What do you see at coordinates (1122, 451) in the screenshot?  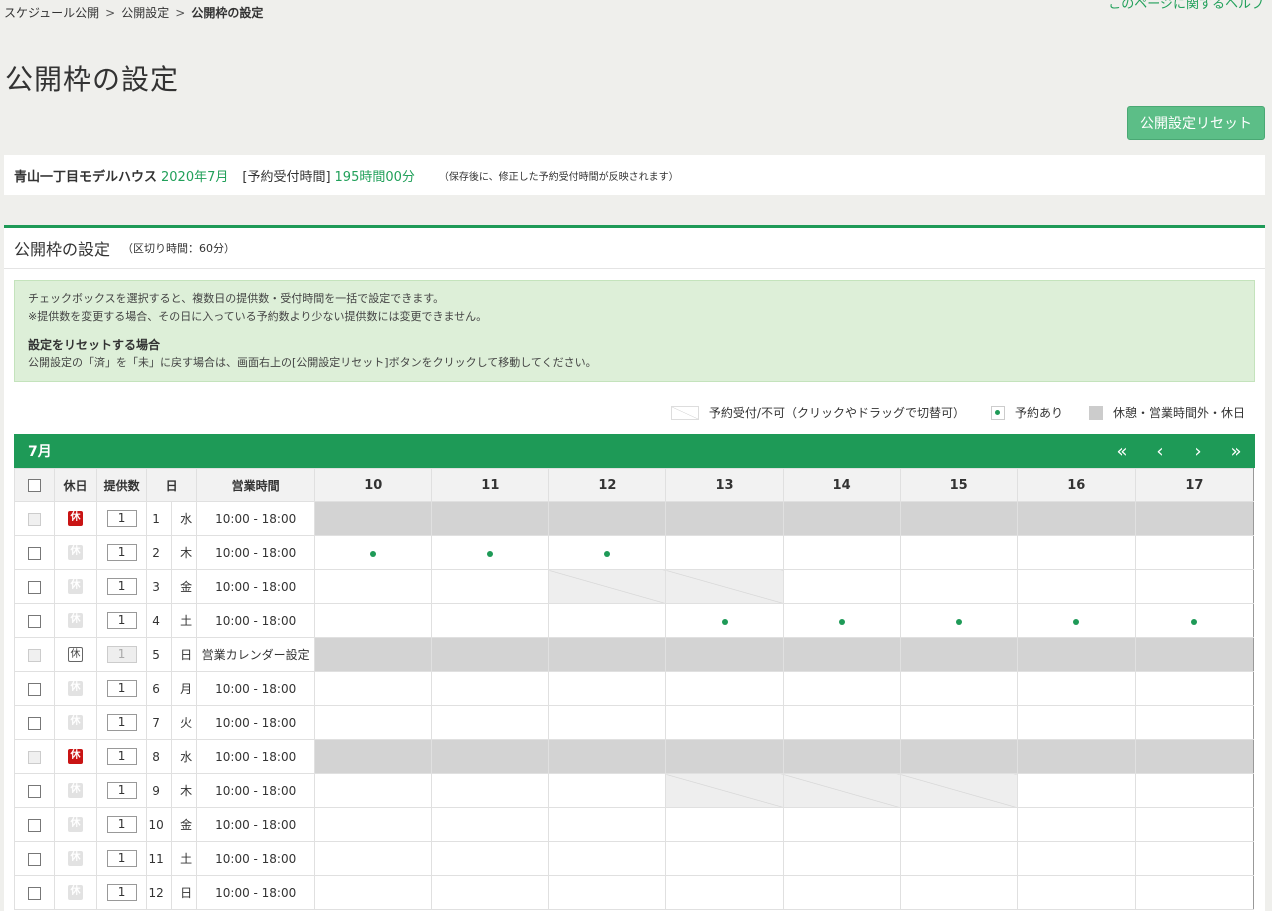 I see `first-page-icon: «` at bounding box center [1122, 451].